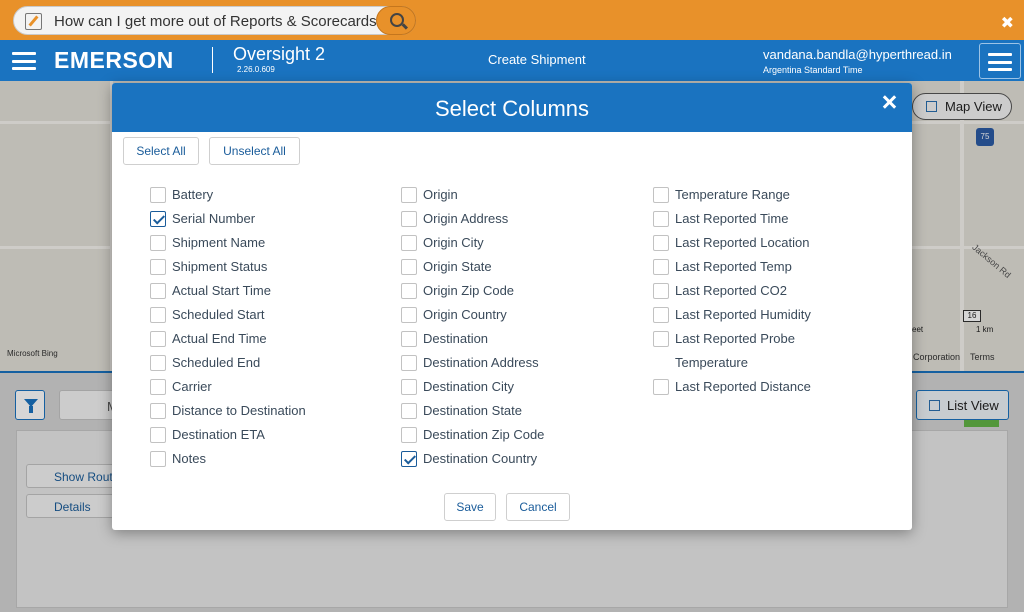 The image size is (1024, 612). What do you see at coordinates (219, 266) in the screenshot?
I see `column-option-label: Shipment Status` at bounding box center [219, 266].